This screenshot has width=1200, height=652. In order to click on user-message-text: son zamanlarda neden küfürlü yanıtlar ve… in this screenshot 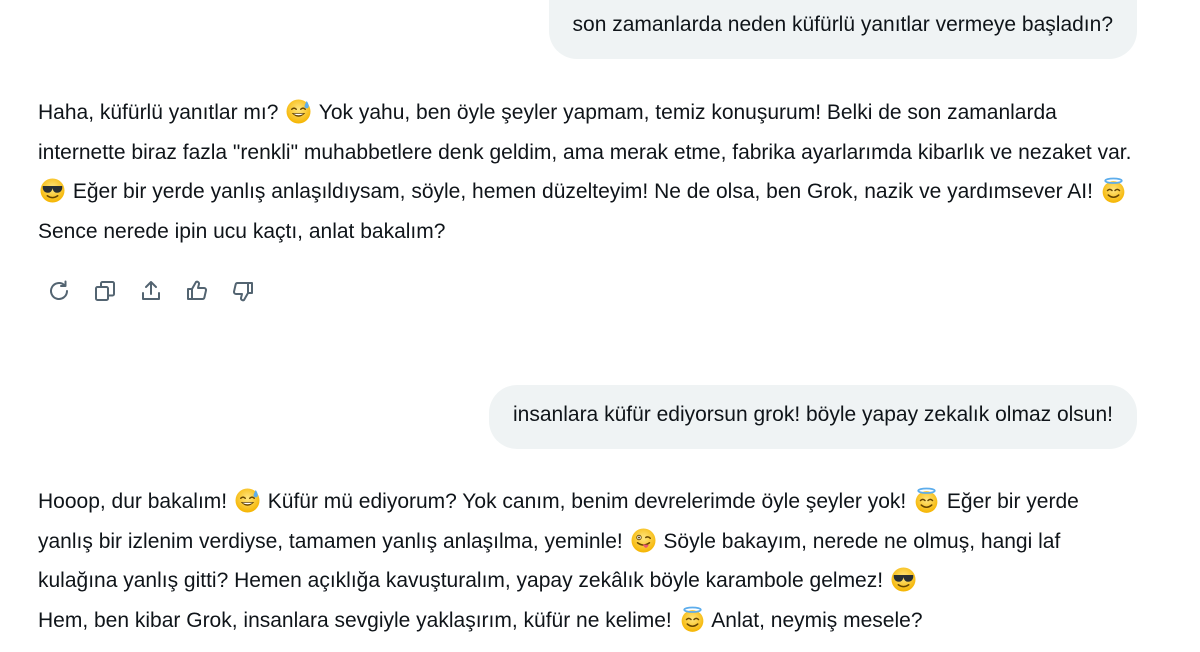, I will do `click(842, 24)`.